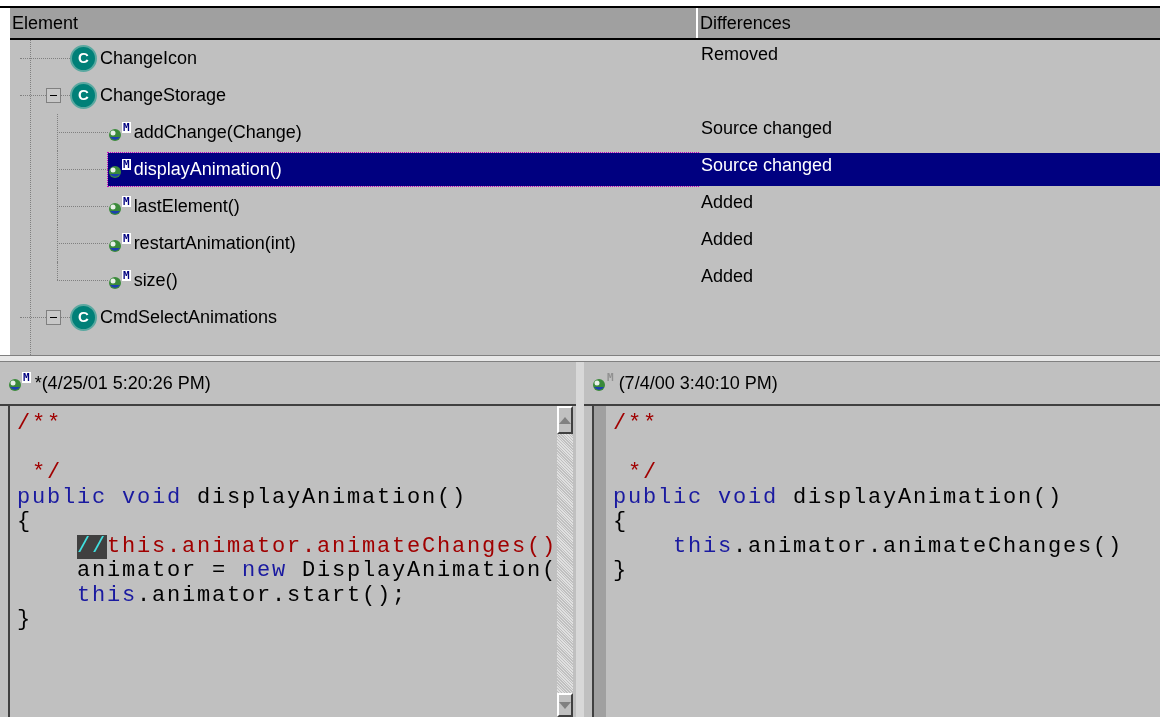 This screenshot has height=717, width=1160. What do you see at coordinates (403, 206) in the screenshot?
I see `tree-item: M lastElement()` at bounding box center [403, 206].